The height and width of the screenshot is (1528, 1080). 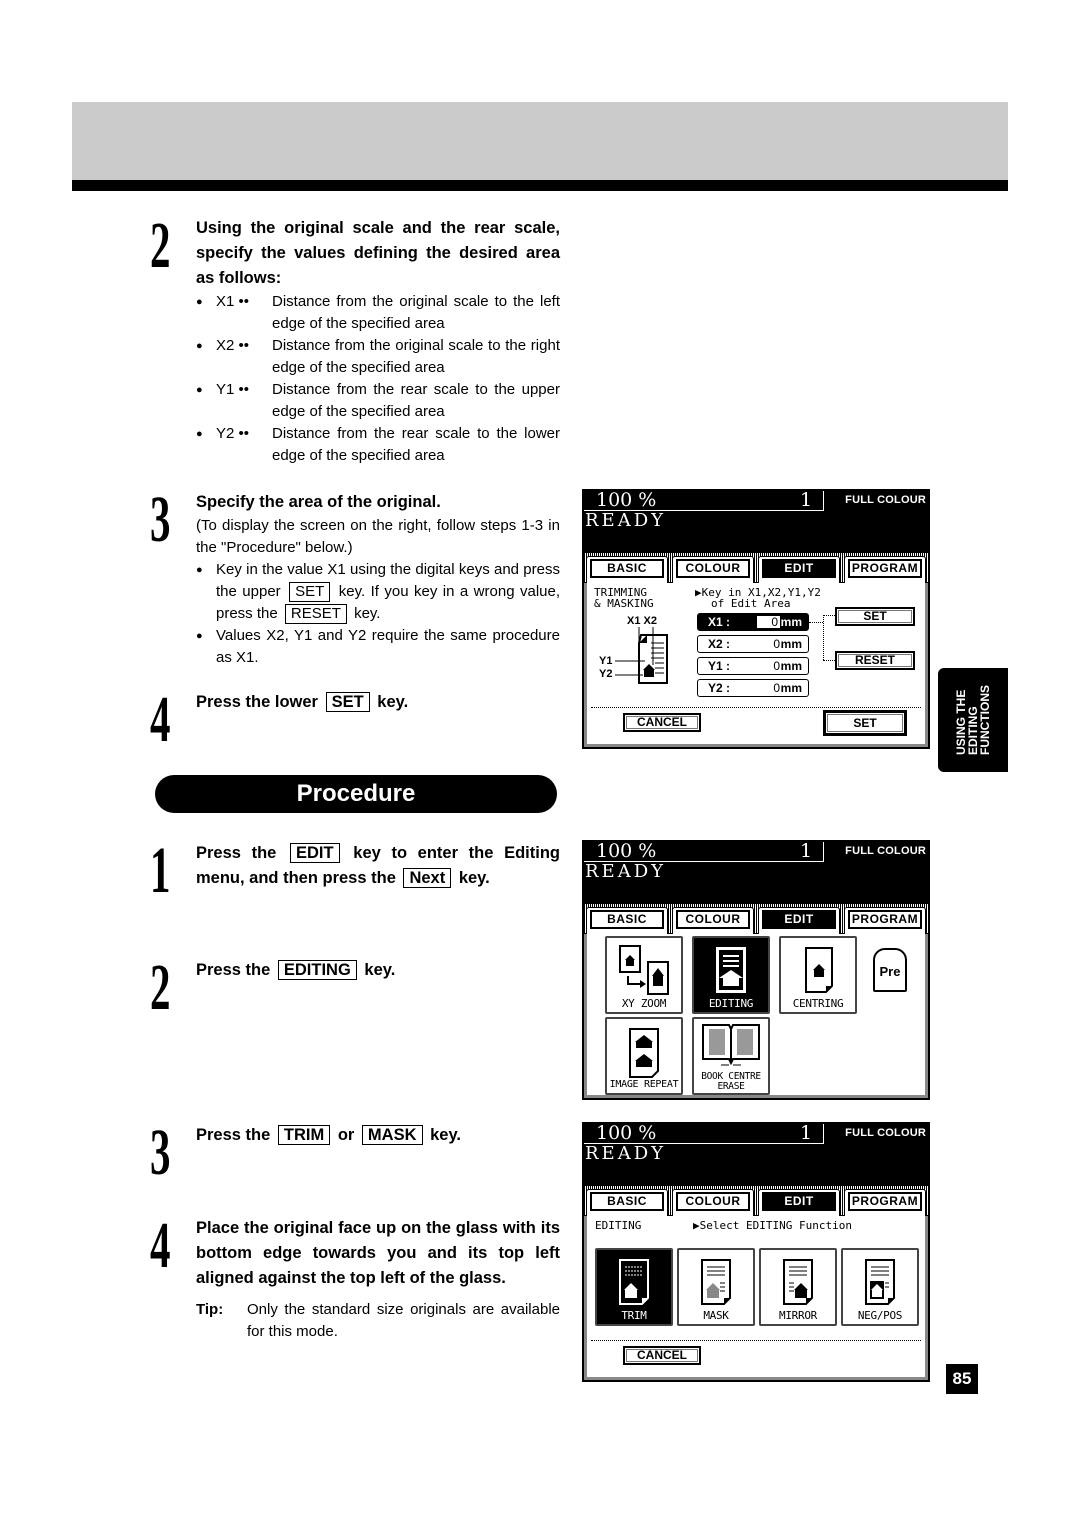 What do you see at coordinates (641, 655) in the screenshot?
I see `document-diagram-icon` at bounding box center [641, 655].